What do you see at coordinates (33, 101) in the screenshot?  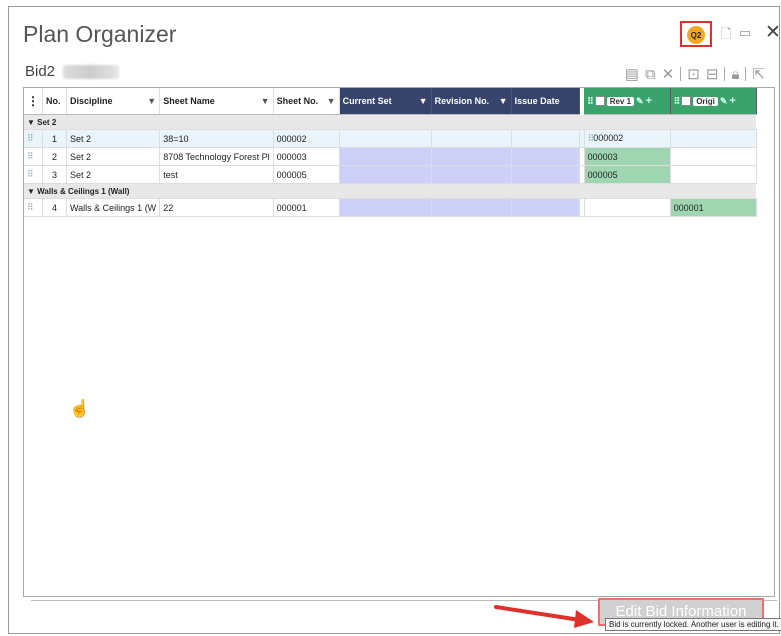 I see `column-menu-icon: ⋮` at bounding box center [33, 101].